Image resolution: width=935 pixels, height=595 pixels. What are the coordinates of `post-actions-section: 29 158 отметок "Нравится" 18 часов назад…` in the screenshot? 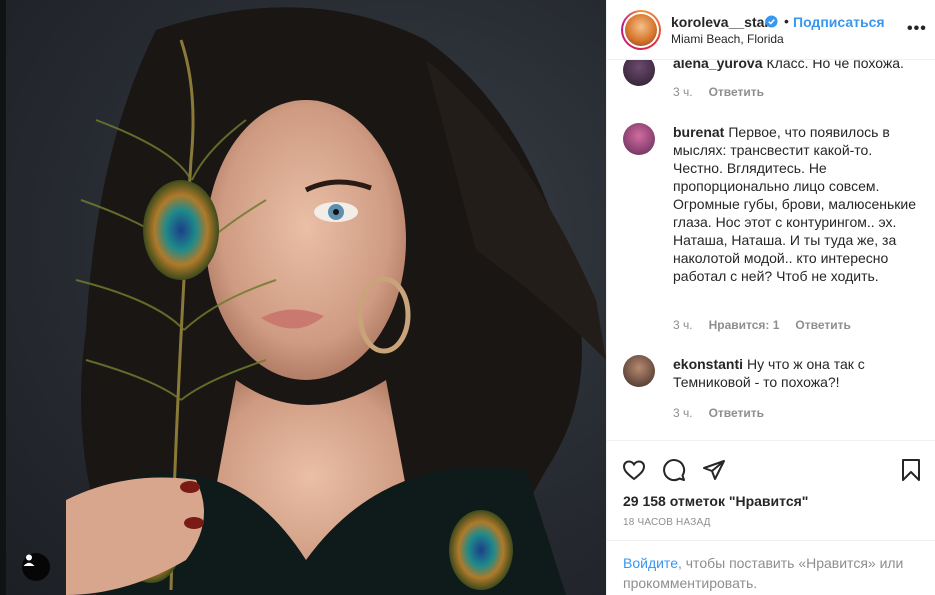 It's located at (771, 517).